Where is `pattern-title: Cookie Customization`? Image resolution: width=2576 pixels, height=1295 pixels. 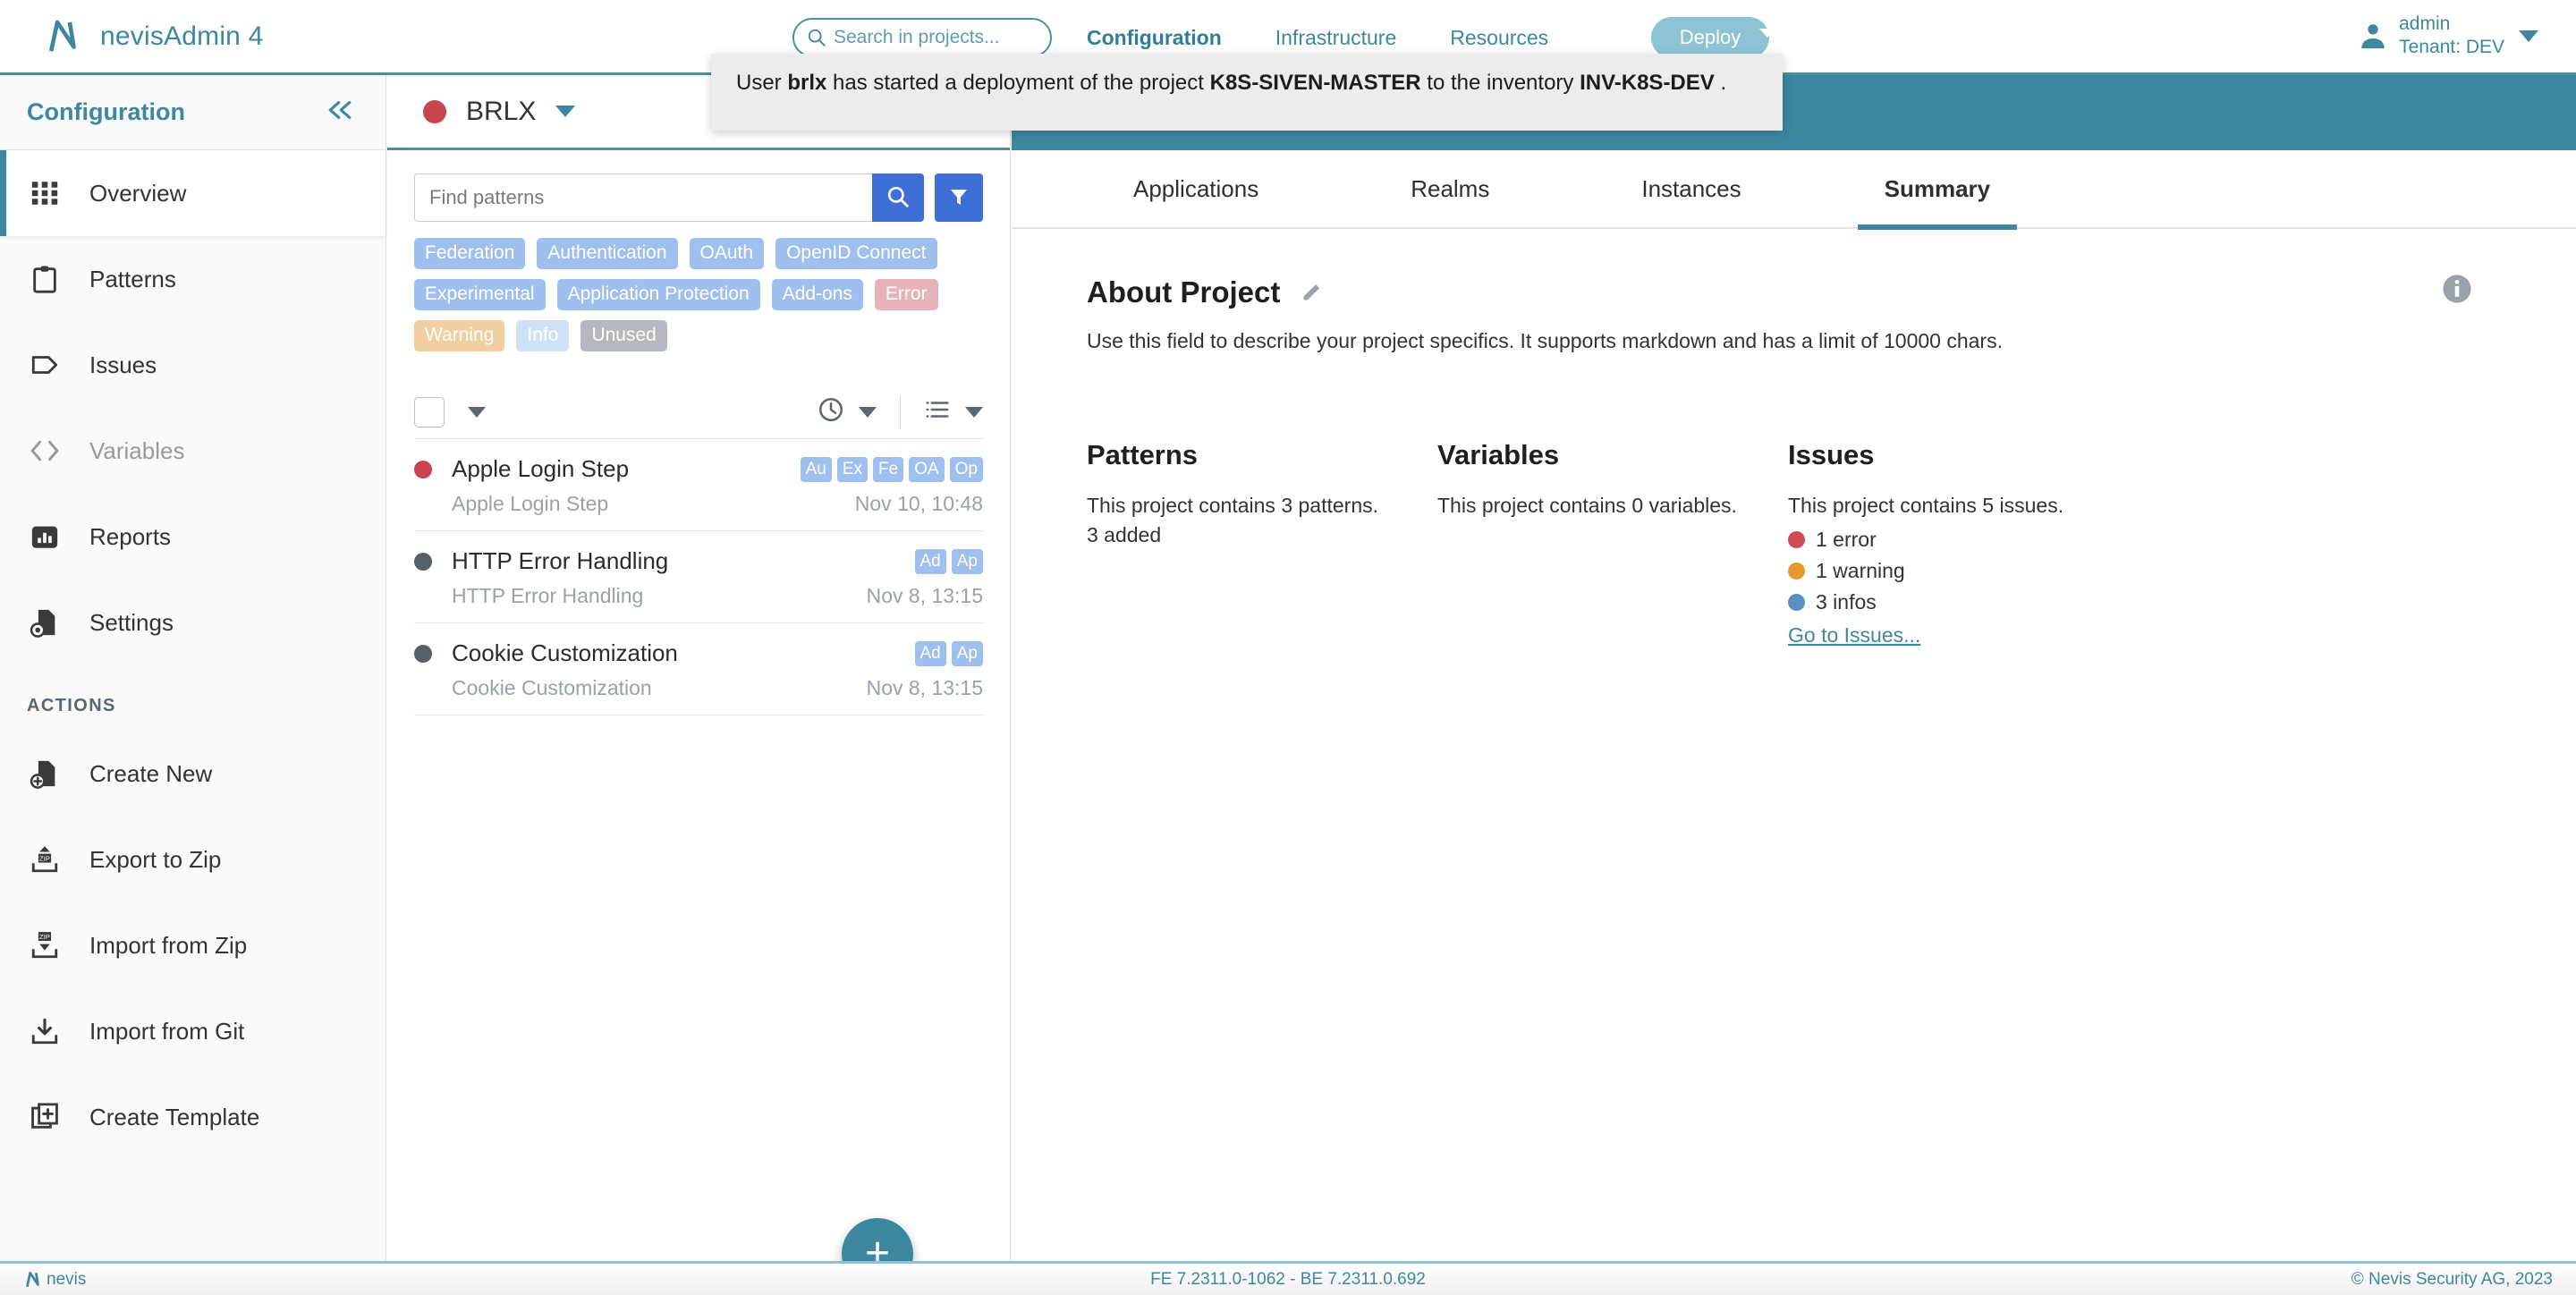
pattern-title: Cookie Customization is located at coordinates (565, 652).